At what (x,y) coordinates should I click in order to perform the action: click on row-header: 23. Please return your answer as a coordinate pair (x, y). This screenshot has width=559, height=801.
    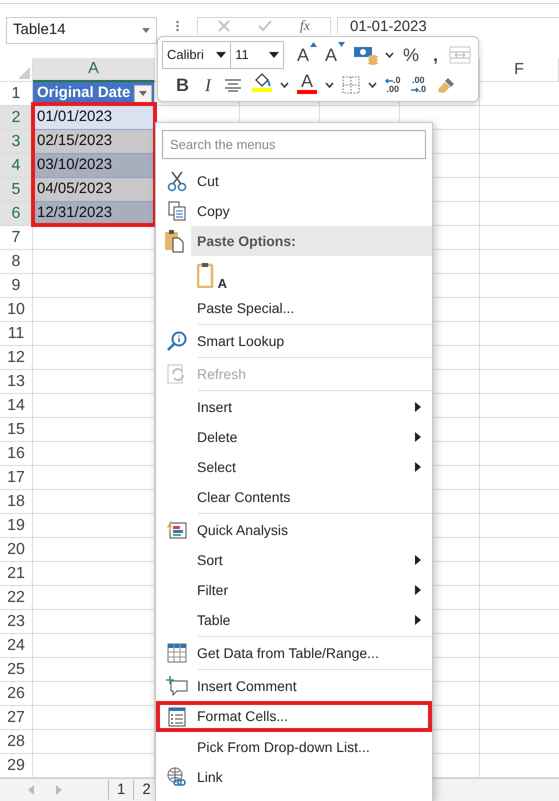
    Looking at the image, I should click on (16, 622).